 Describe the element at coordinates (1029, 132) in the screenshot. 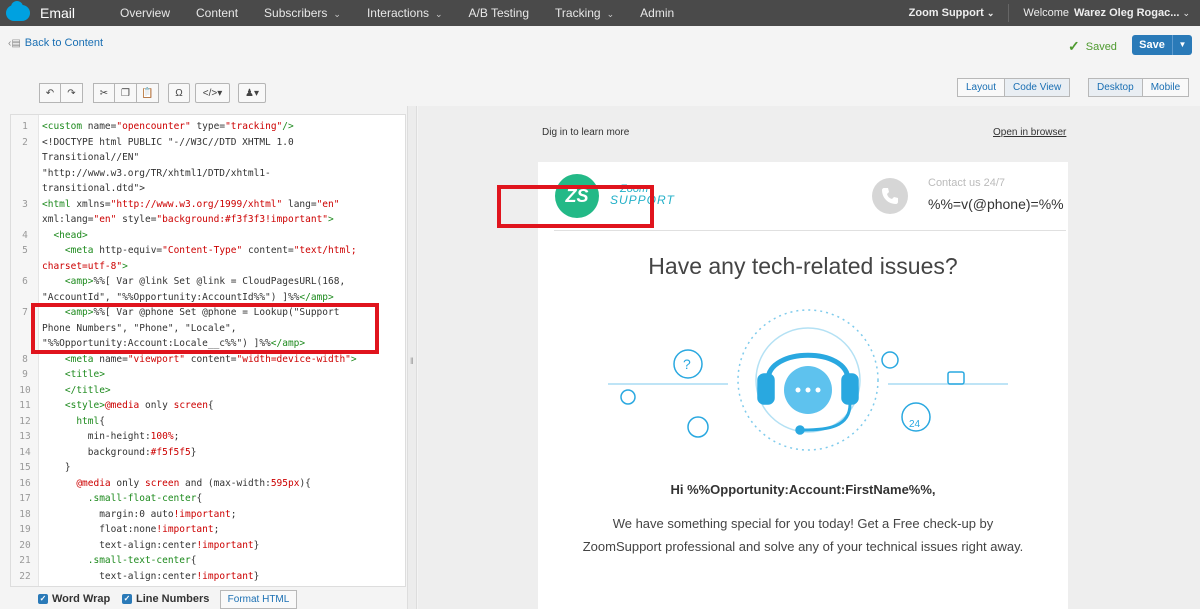

I see `open-in-browser-link: Open in browser` at that location.